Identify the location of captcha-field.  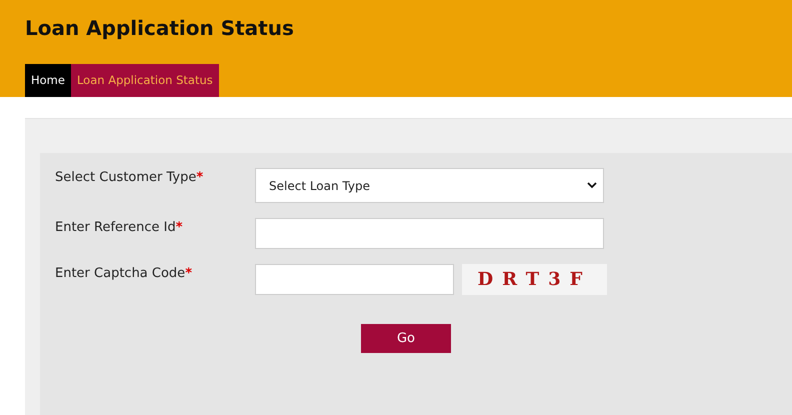
(354, 279).